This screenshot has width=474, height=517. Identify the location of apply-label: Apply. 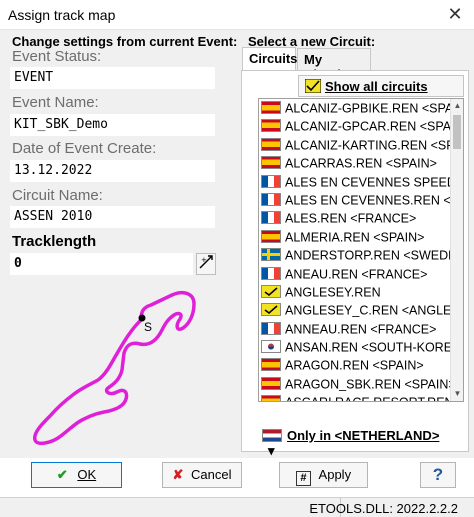
(335, 474).